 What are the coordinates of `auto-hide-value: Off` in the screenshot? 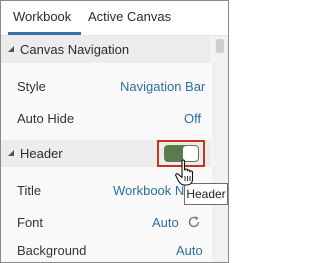 It's located at (192, 118).